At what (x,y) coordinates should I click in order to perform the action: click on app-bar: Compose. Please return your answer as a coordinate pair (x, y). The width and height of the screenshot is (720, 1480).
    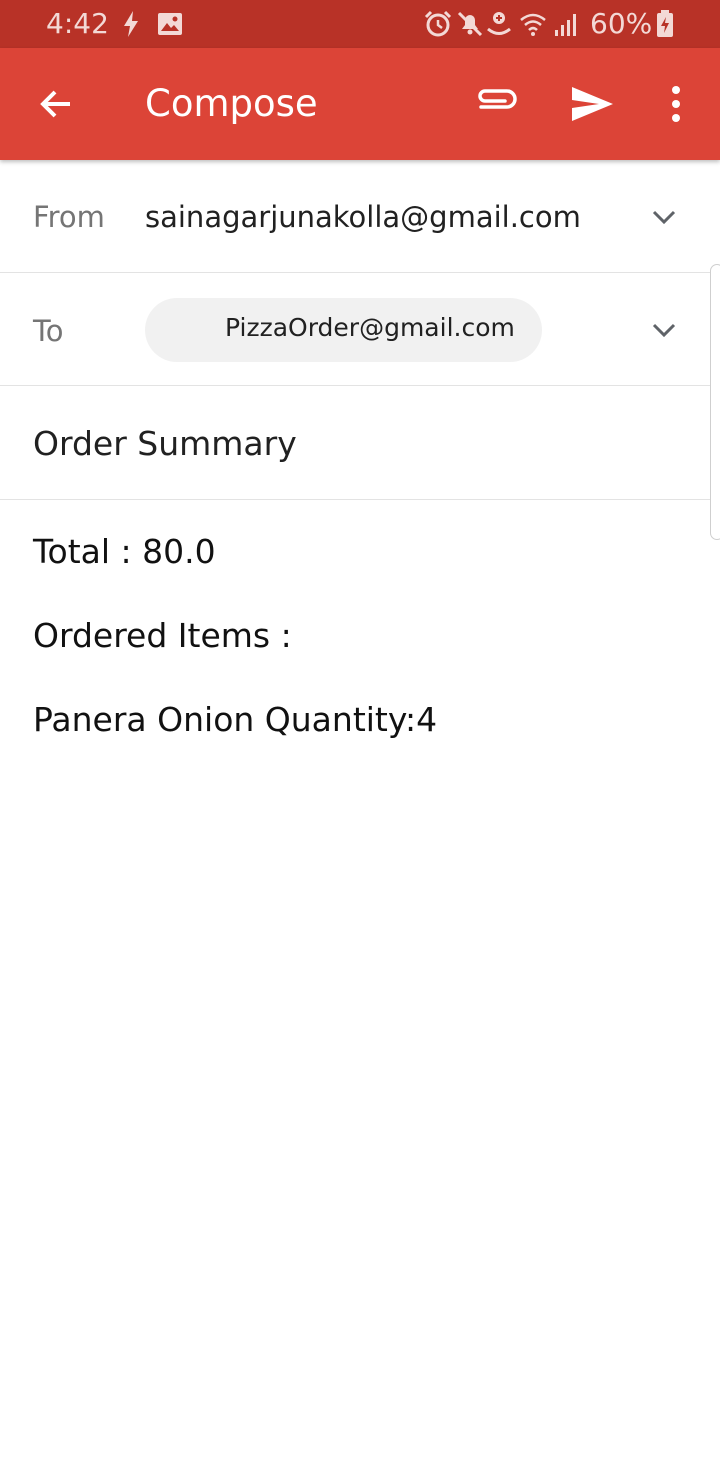
    Looking at the image, I should click on (360, 104).